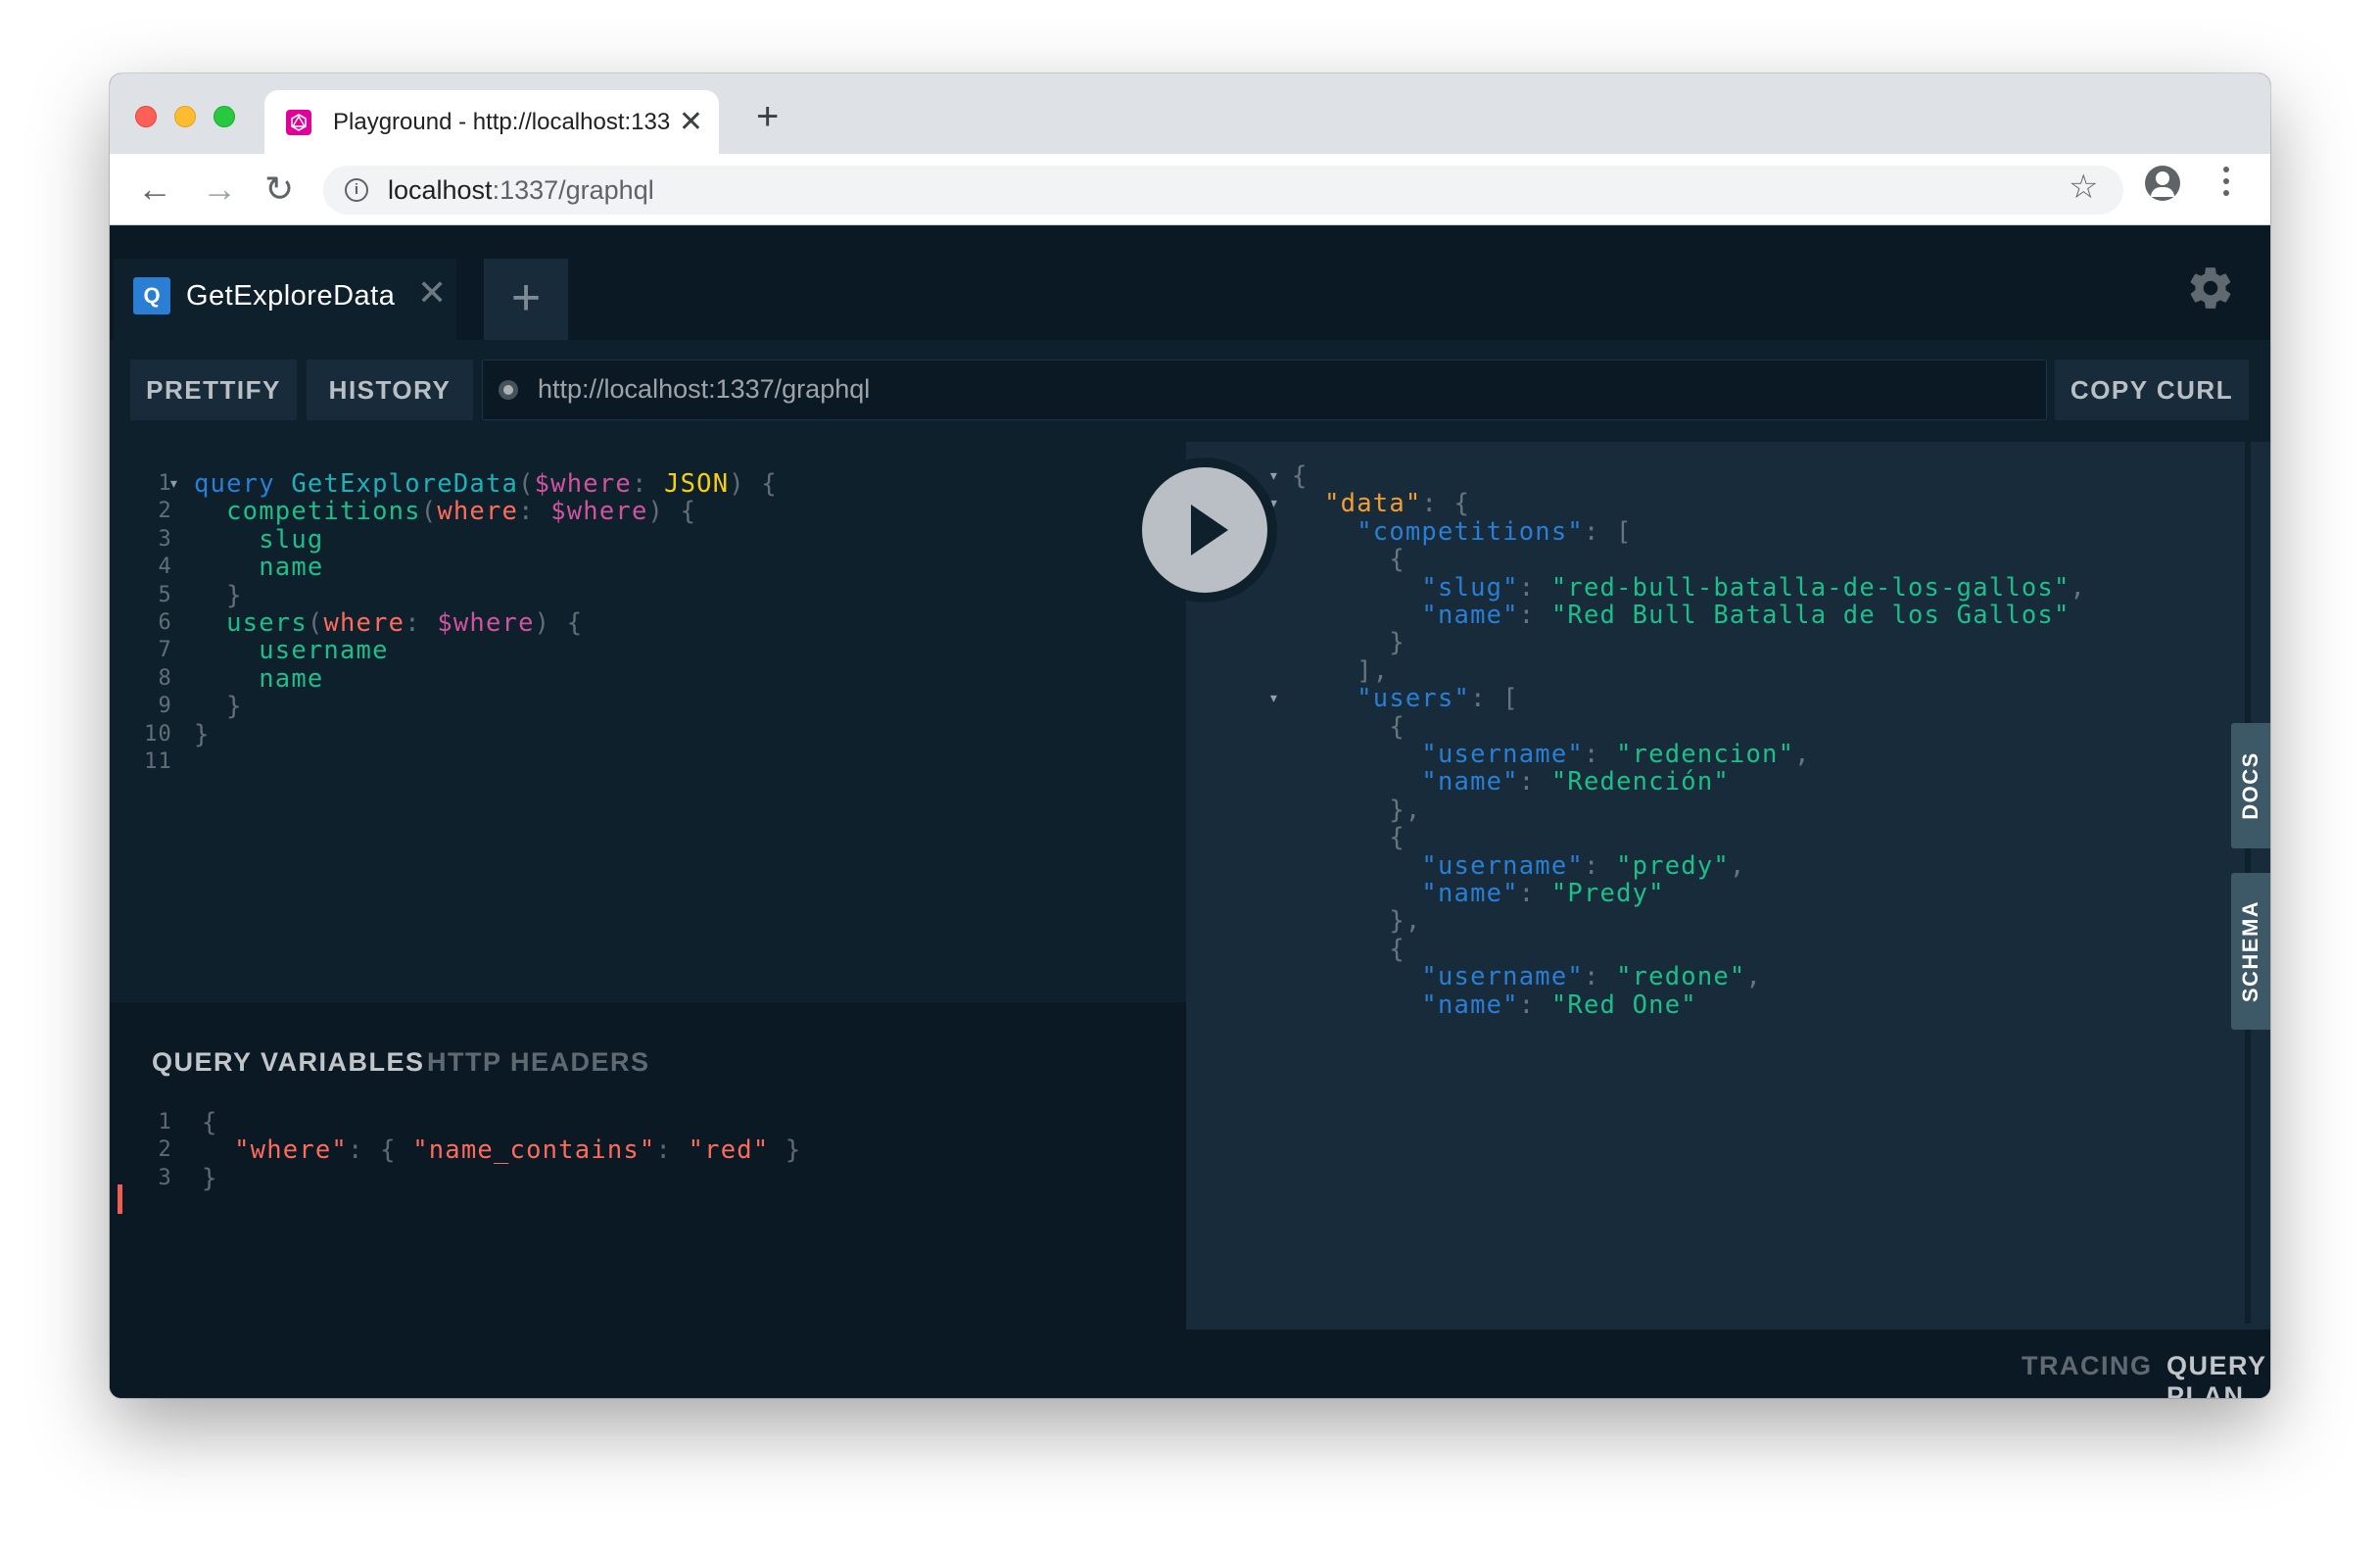 This screenshot has width=2380, height=1544. What do you see at coordinates (185, 117) in the screenshot?
I see `minimize-window-button` at bounding box center [185, 117].